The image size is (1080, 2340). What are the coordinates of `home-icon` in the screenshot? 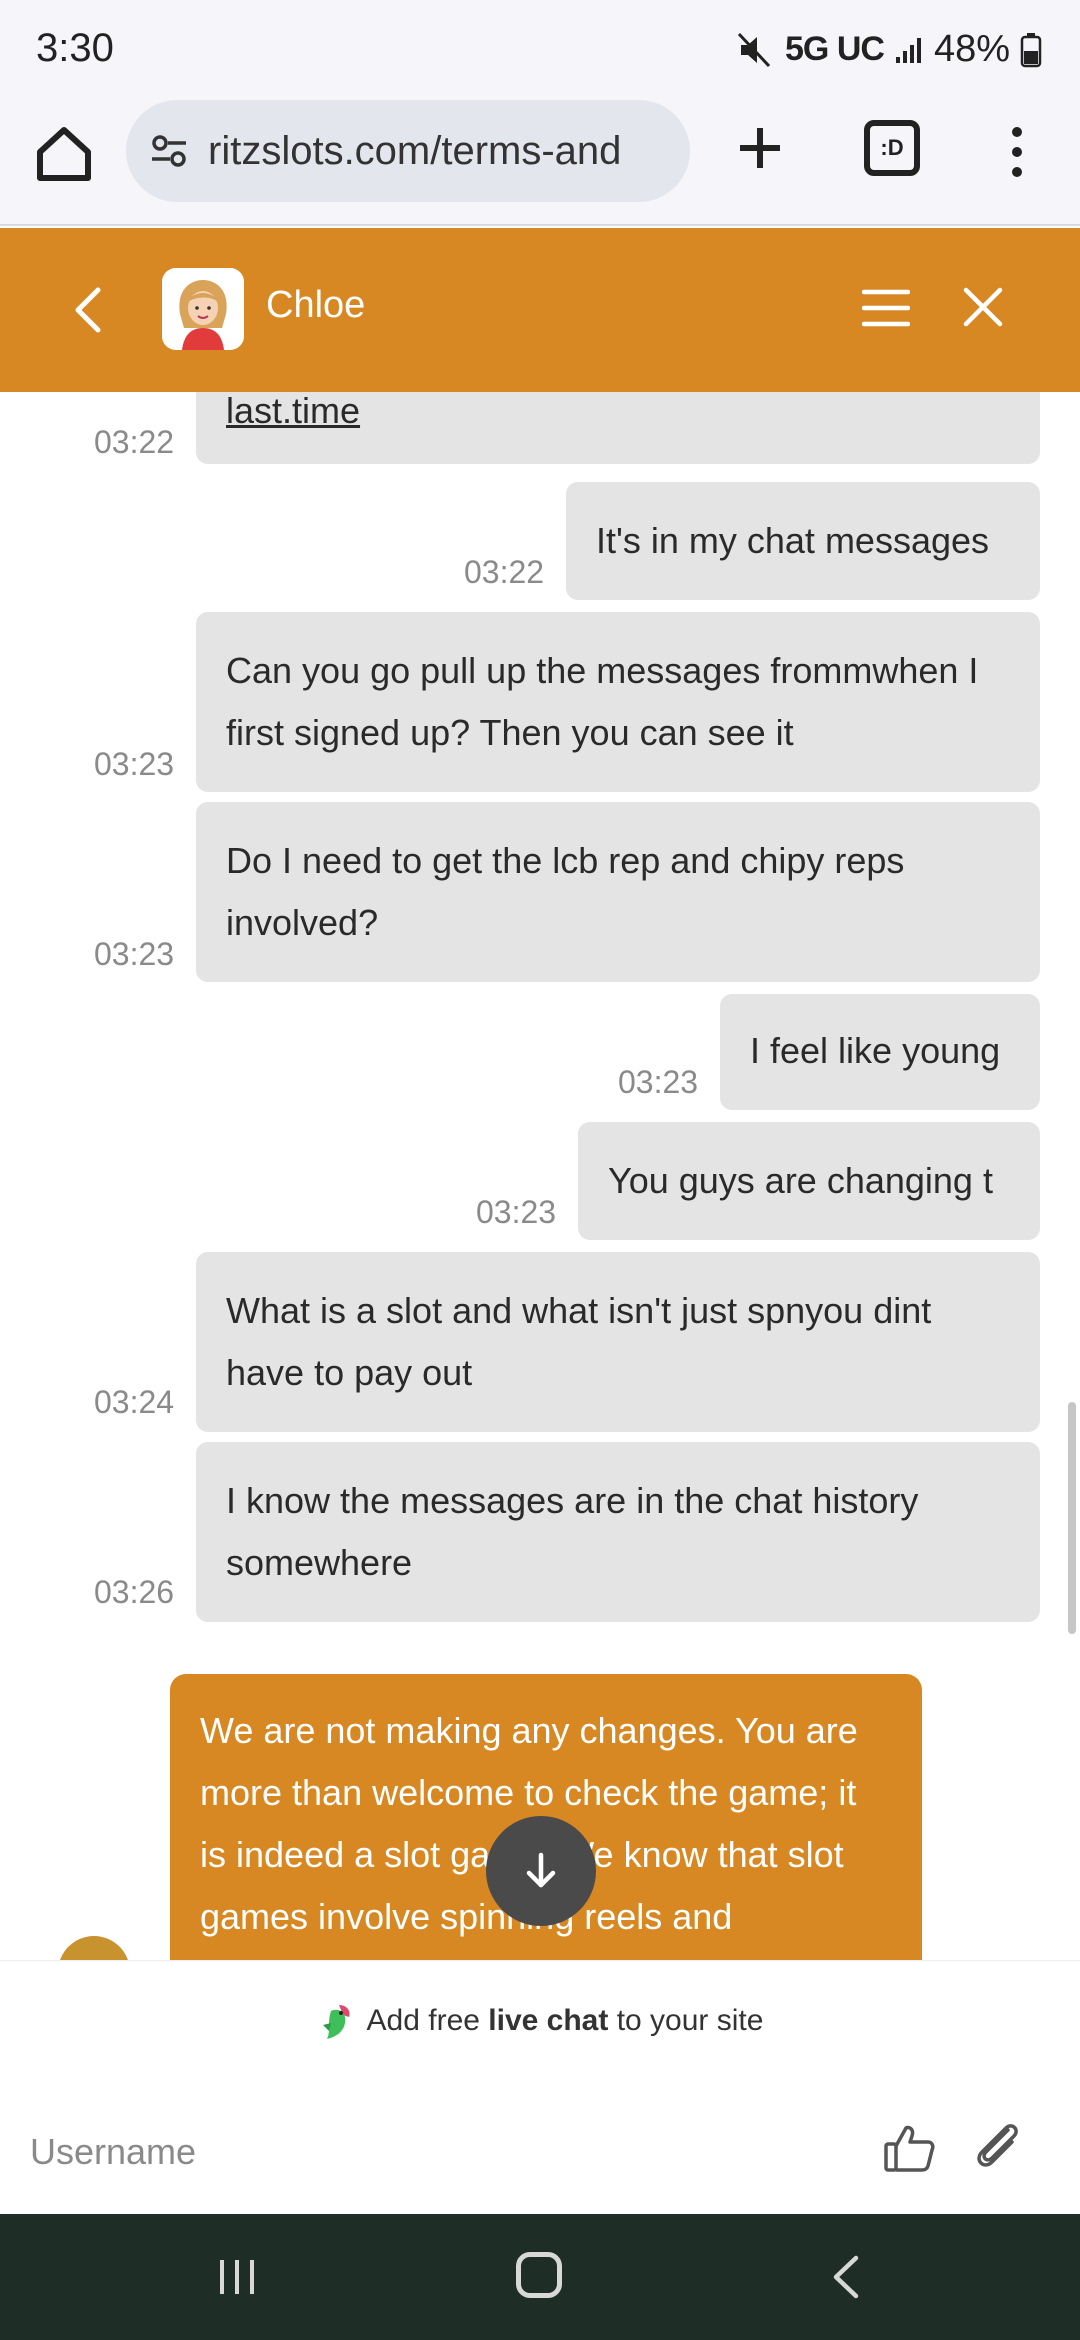 It's located at (64, 154).